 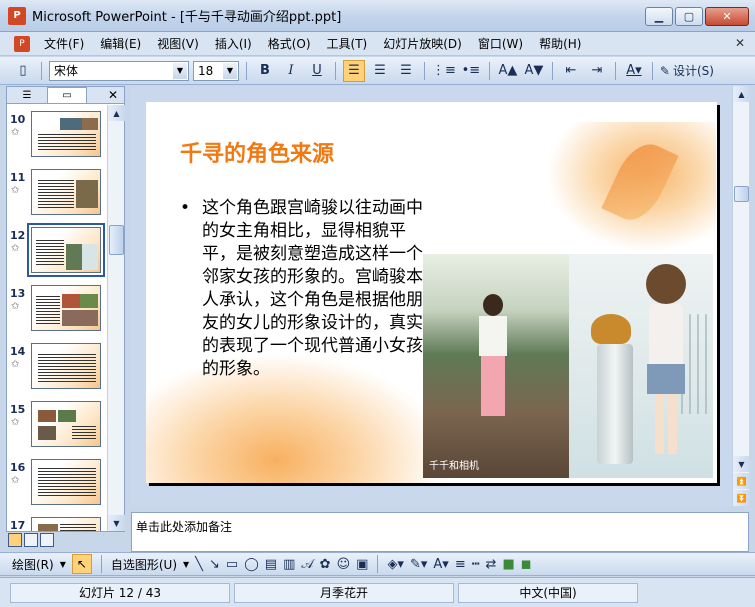 What do you see at coordinates (741, 481) in the screenshot?
I see `previous-slide-icon: ⏫` at bounding box center [741, 481].